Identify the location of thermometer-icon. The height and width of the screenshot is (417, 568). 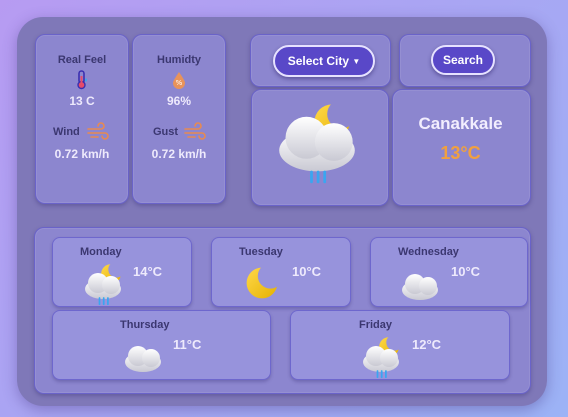
(82, 80).